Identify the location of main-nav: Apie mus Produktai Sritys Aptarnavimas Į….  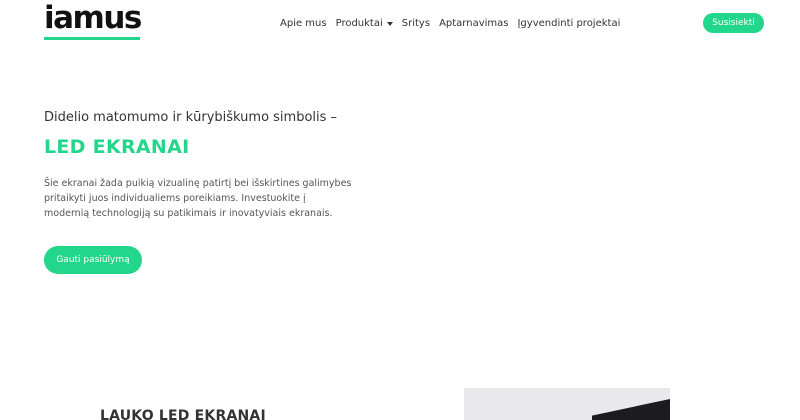
(450, 23).